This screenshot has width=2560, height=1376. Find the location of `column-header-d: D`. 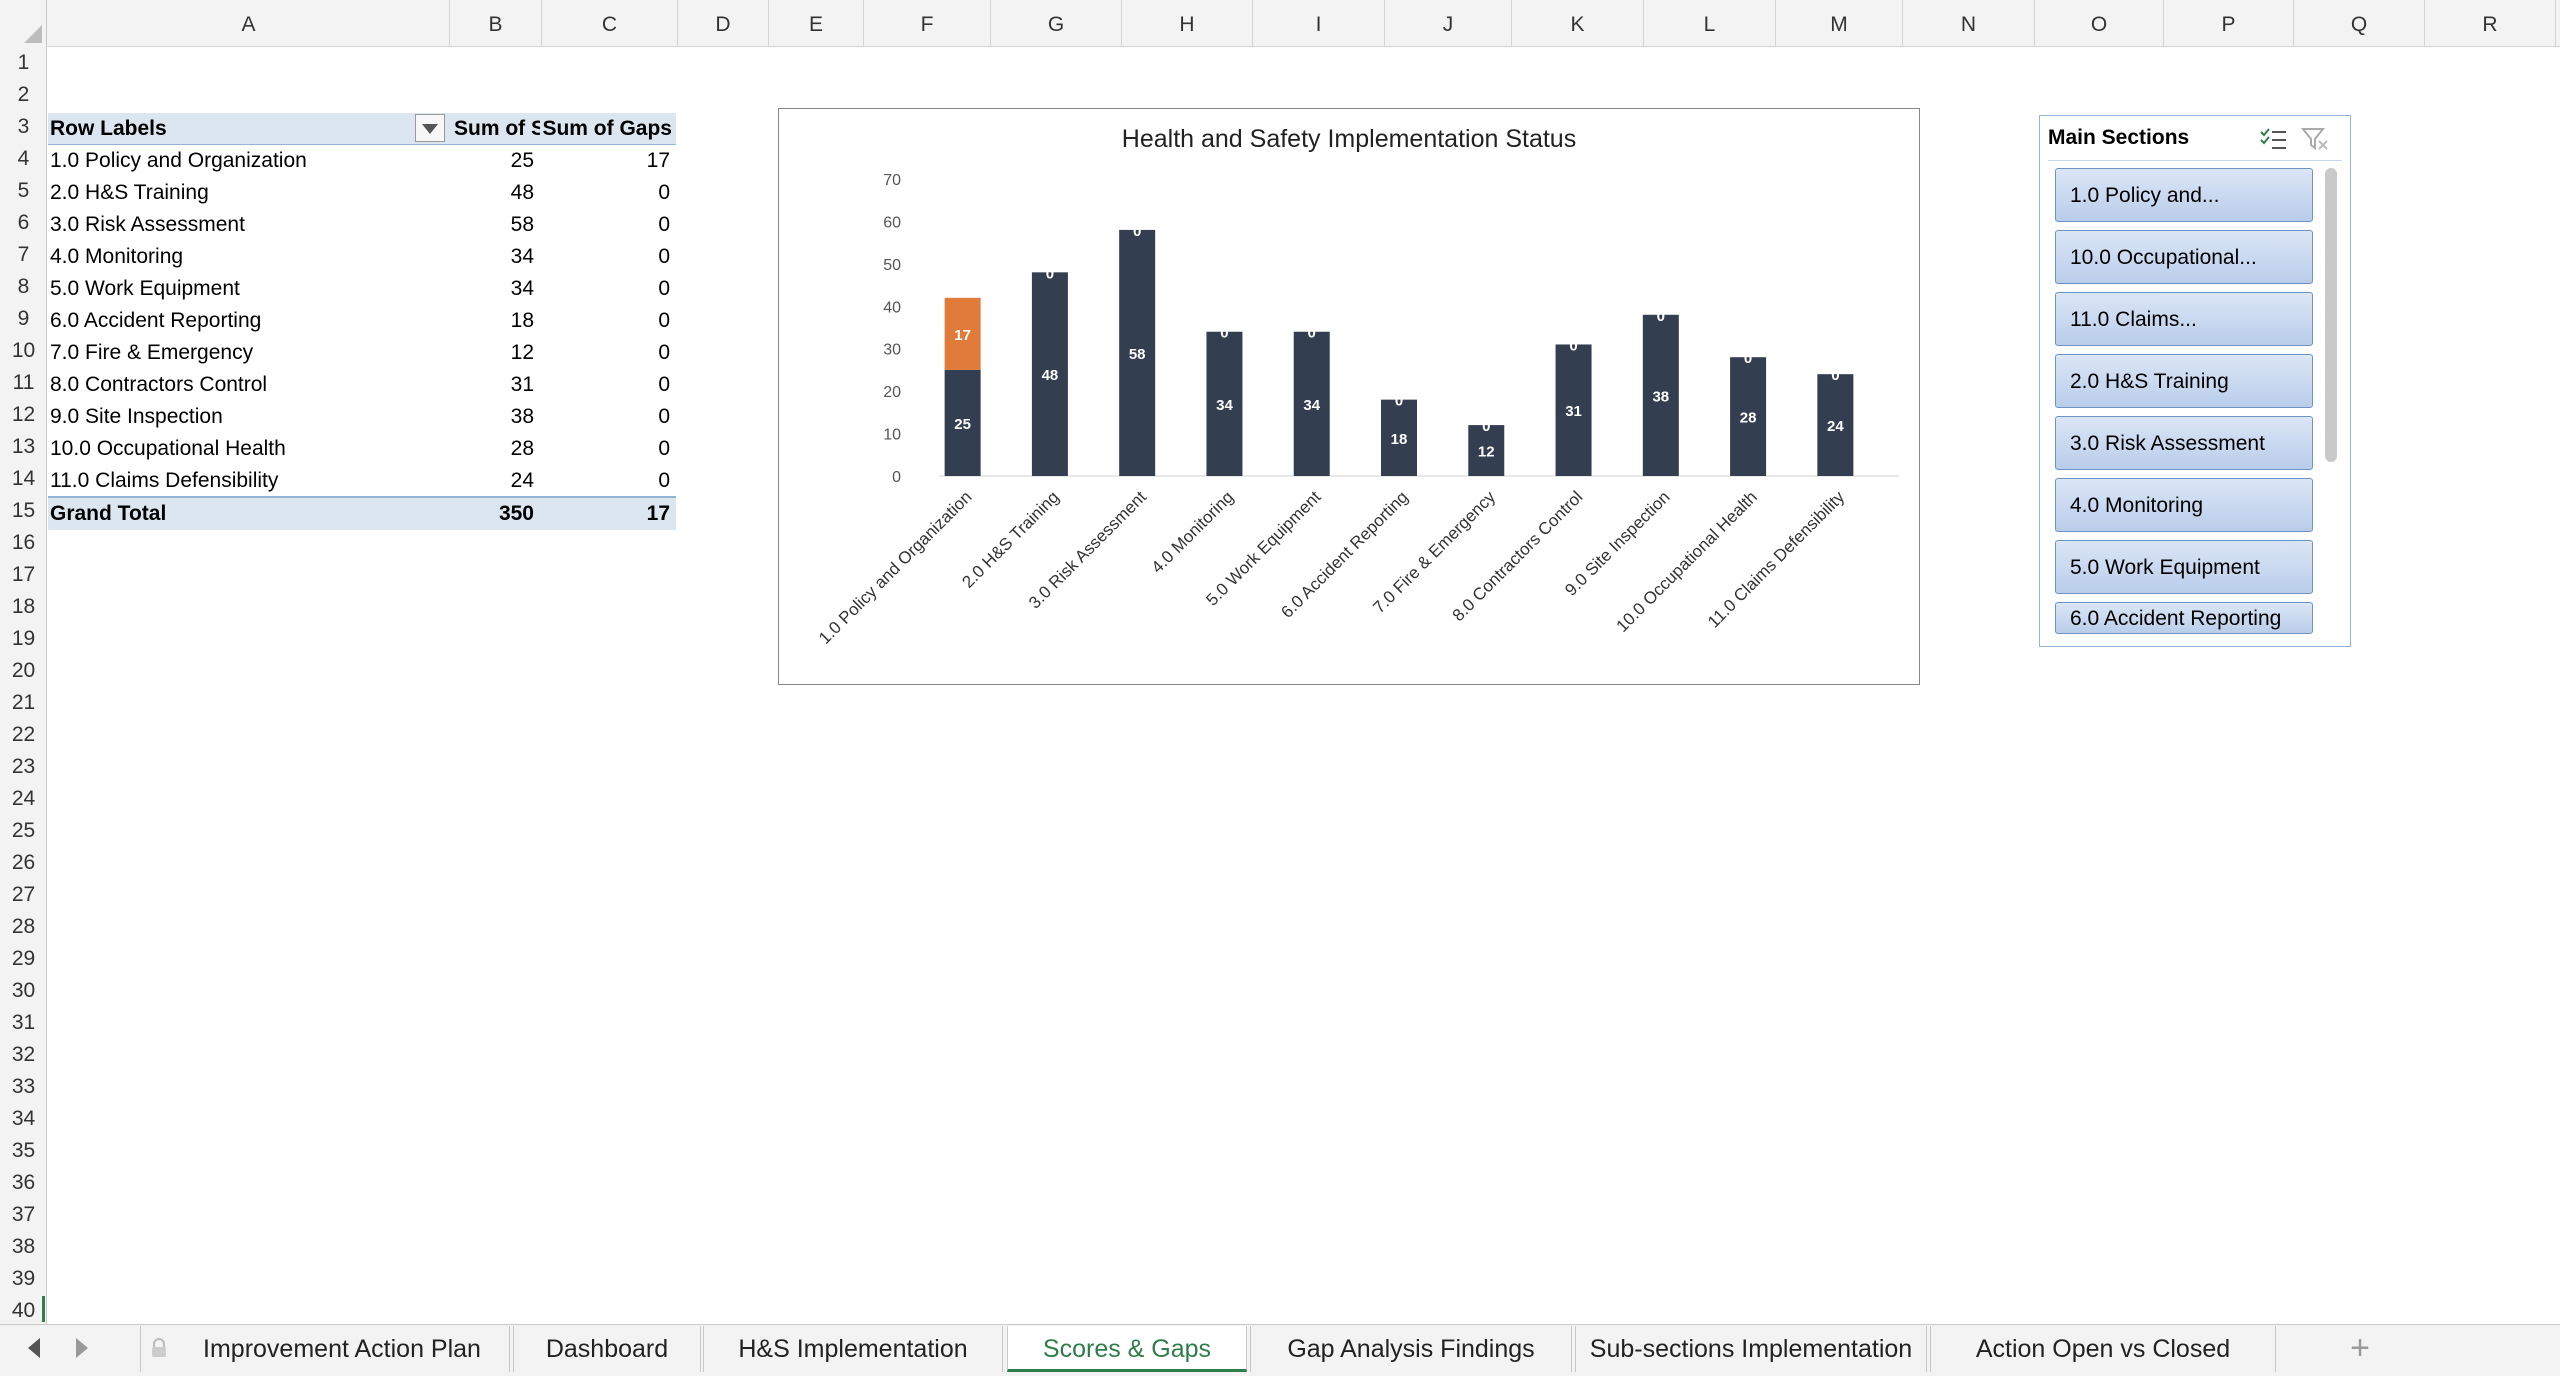

column-header-d: D is located at coordinates (723, 23).